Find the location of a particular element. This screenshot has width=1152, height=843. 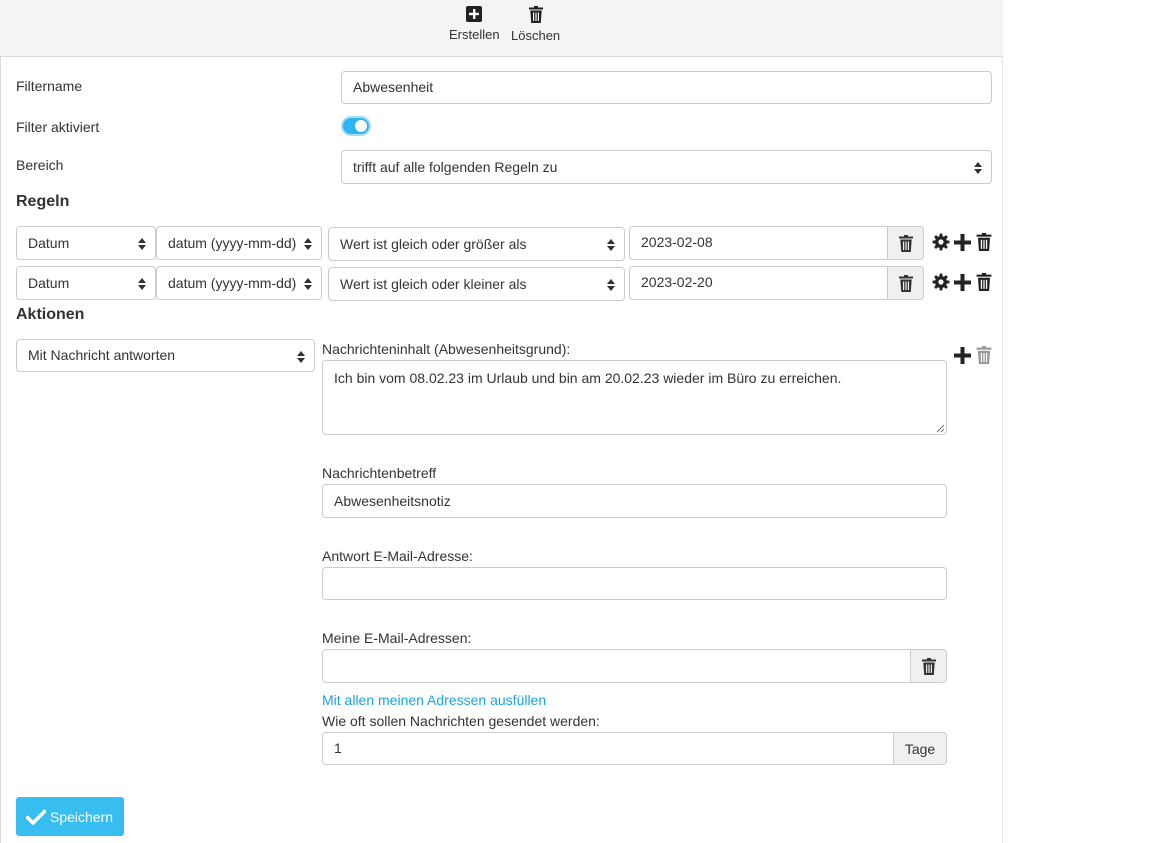

rule-operator-select: Wert ist gleich oder kleiner als is located at coordinates (476, 284).